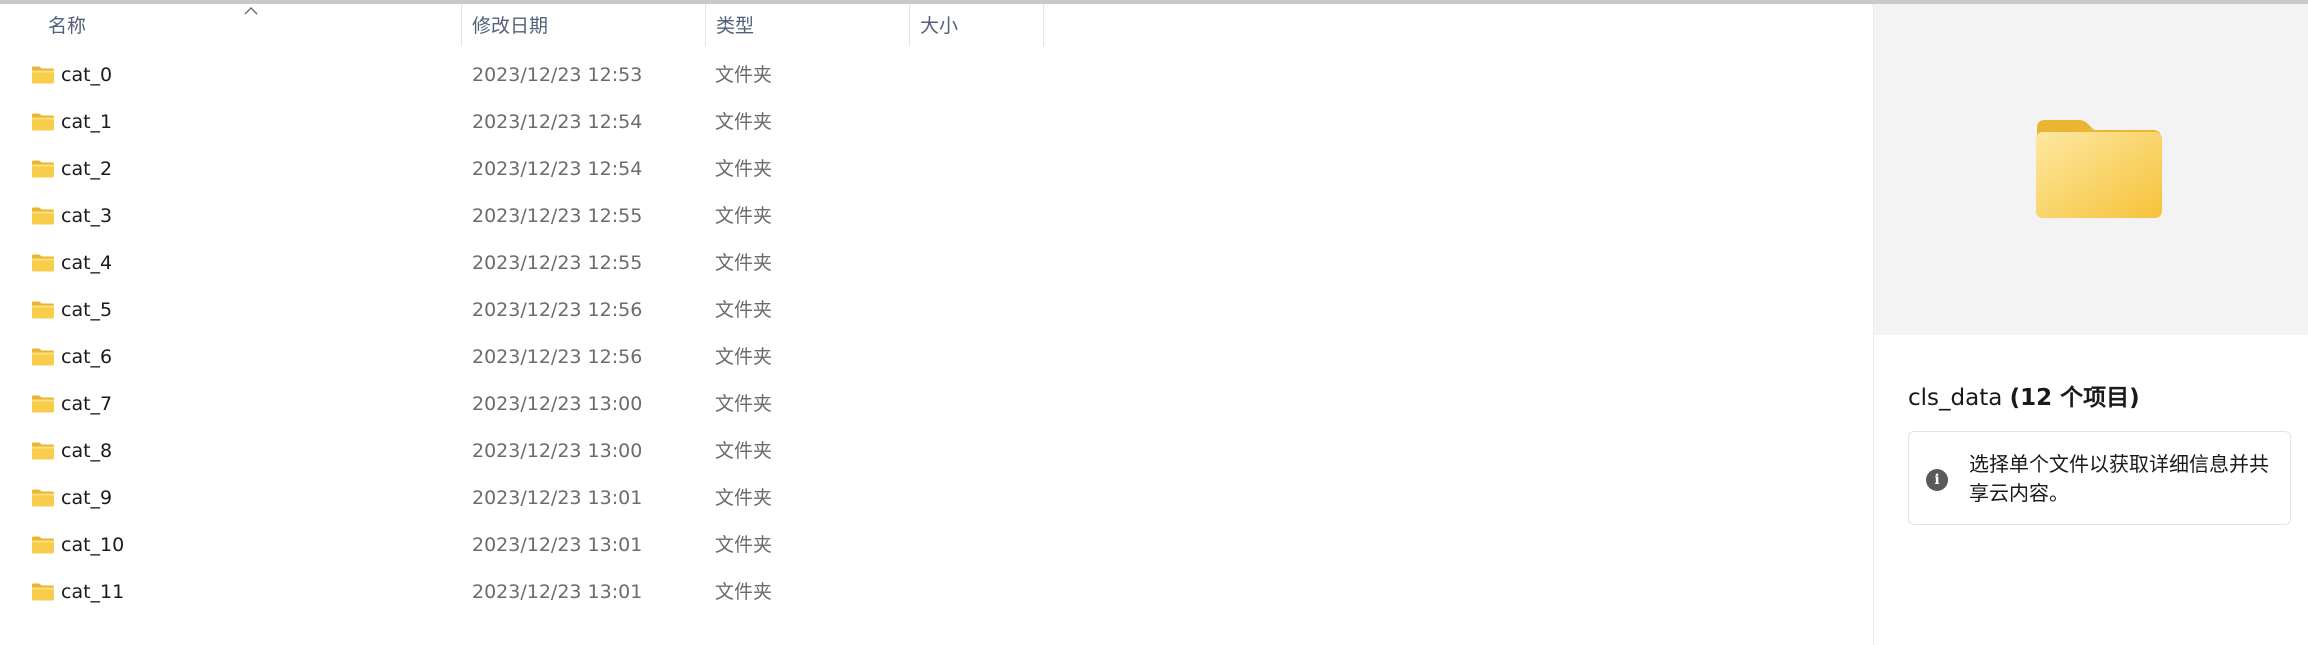  I want to click on file-row: cat_0 2023/12/23 12:53 文件夹, so click(936, 75).